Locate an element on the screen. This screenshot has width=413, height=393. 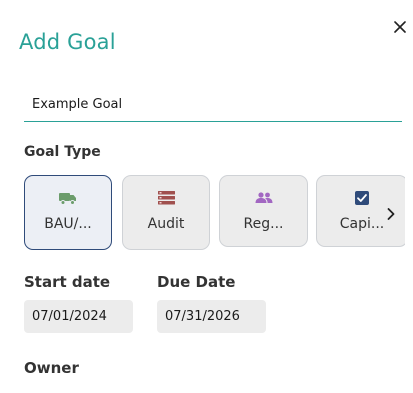
people-icon is located at coordinates (264, 198).